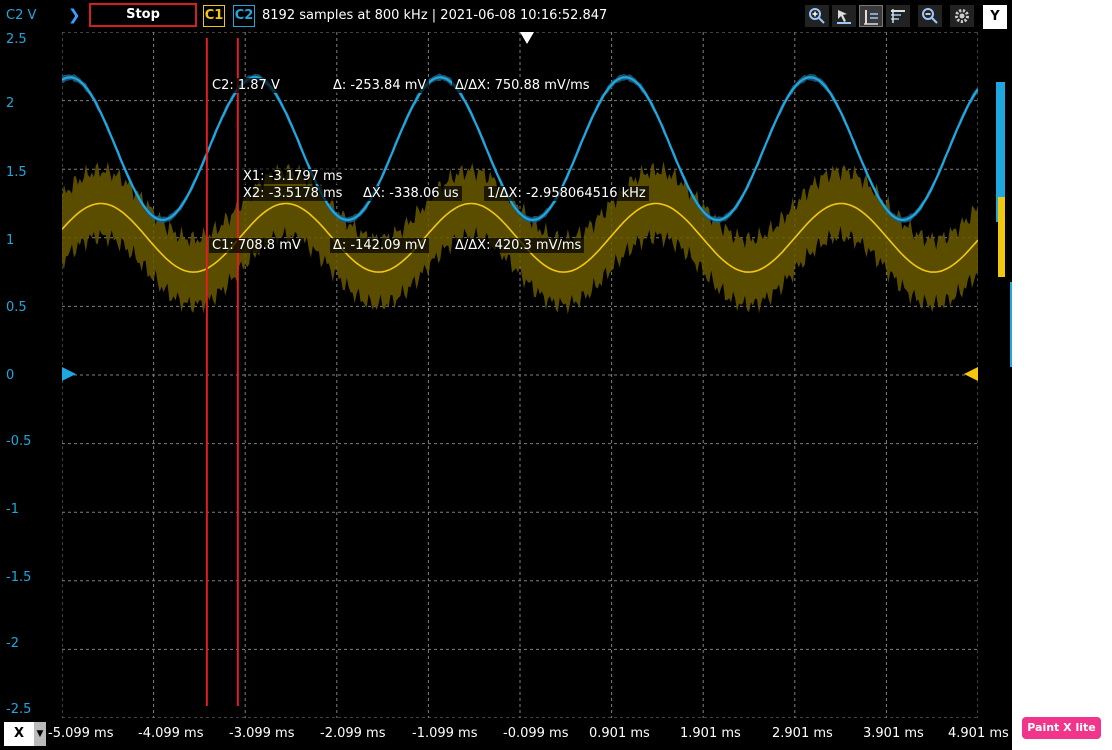 Image resolution: width=1112 pixels, height=750 pixels. What do you see at coordinates (1061, 728) in the screenshot?
I see `paint-x-lite-badge: Paint X lite` at bounding box center [1061, 728].